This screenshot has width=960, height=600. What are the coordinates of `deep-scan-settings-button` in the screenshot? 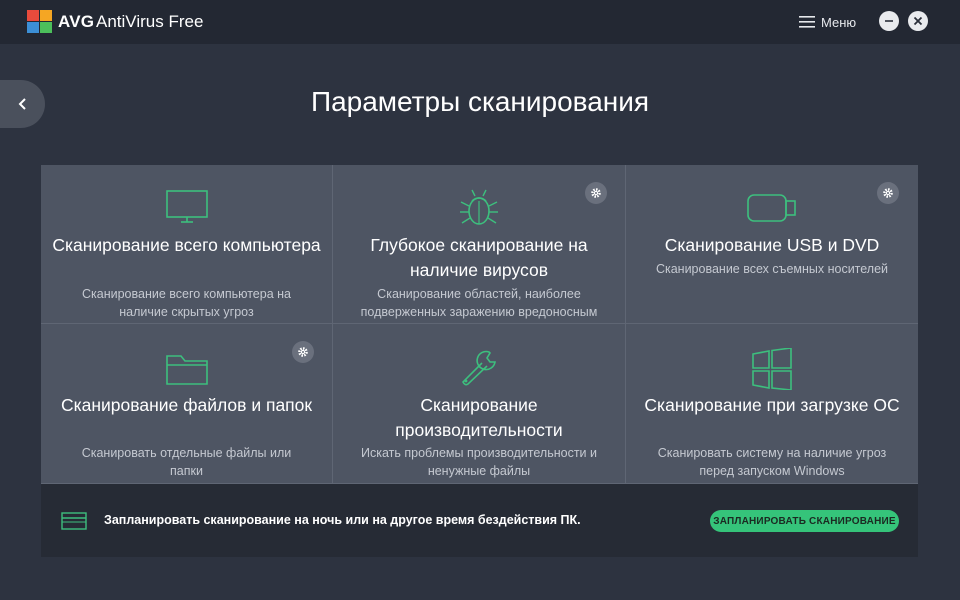 It's located at (596, 193).